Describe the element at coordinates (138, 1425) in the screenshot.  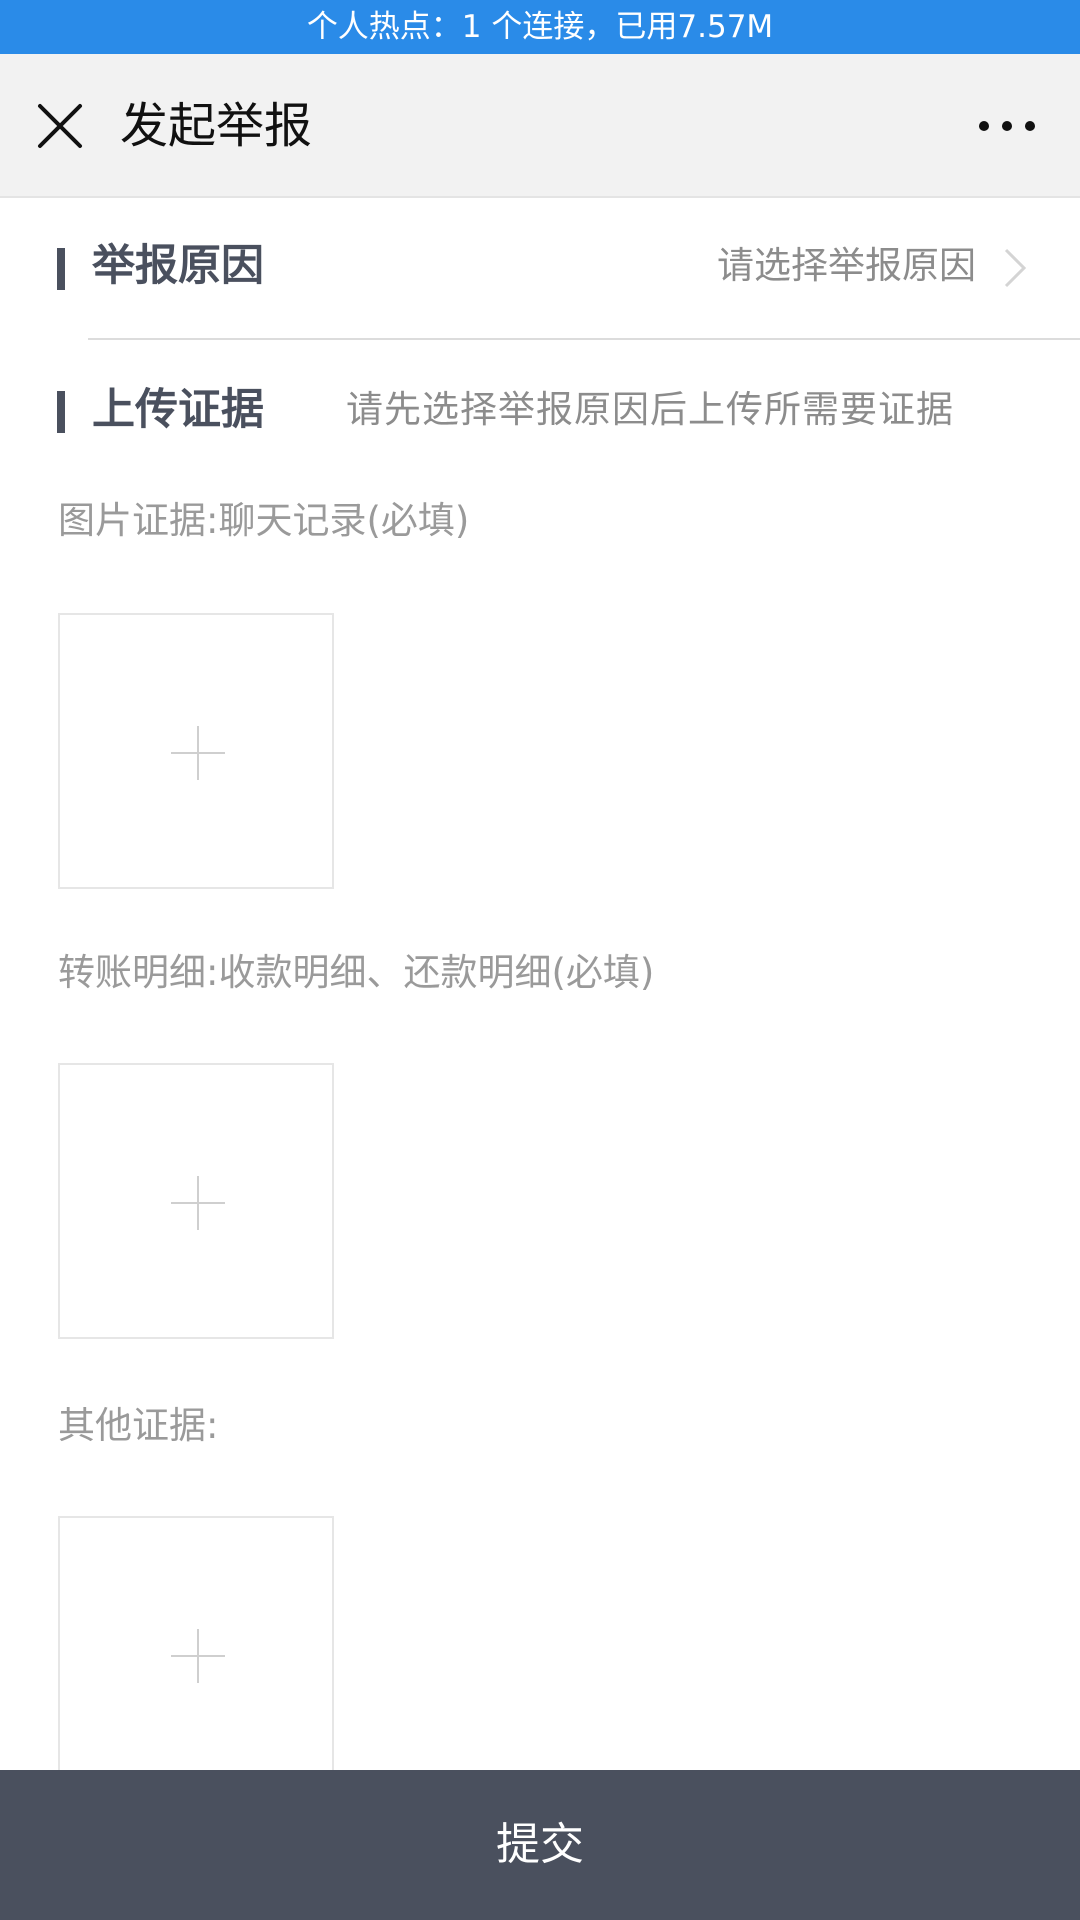
I see `evidence-label-other: 其他证据:` at that location.